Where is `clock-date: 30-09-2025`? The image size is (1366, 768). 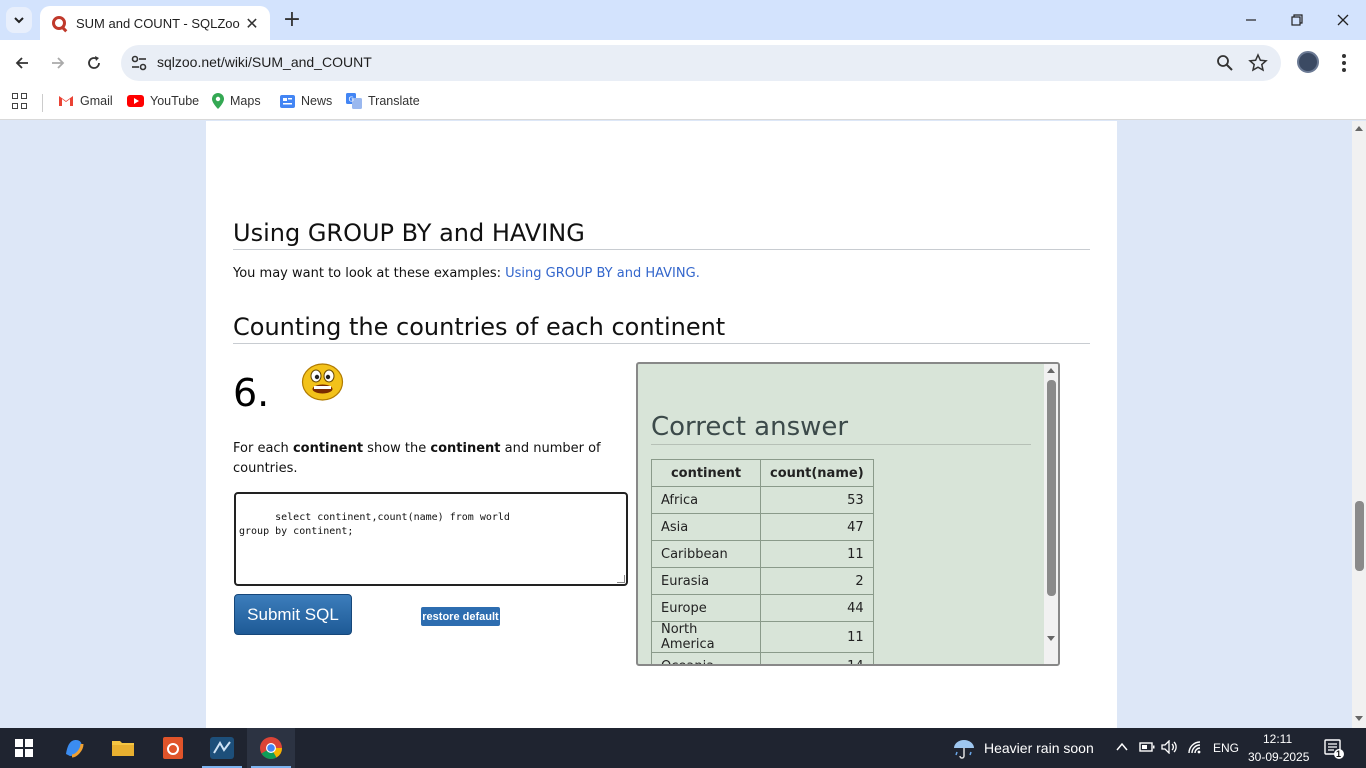
clock-date: 30-09-2025 is located at coordinates (1278, 757).